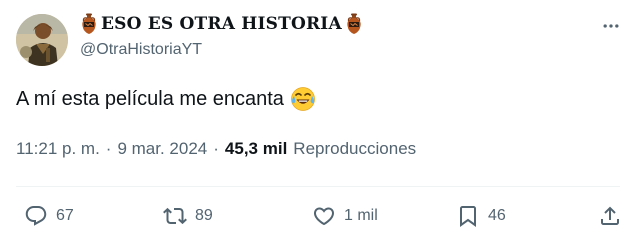 Image resolution: width=636 pixels, height=252 pixels. I want to click on share-icon, so click(610, 215).